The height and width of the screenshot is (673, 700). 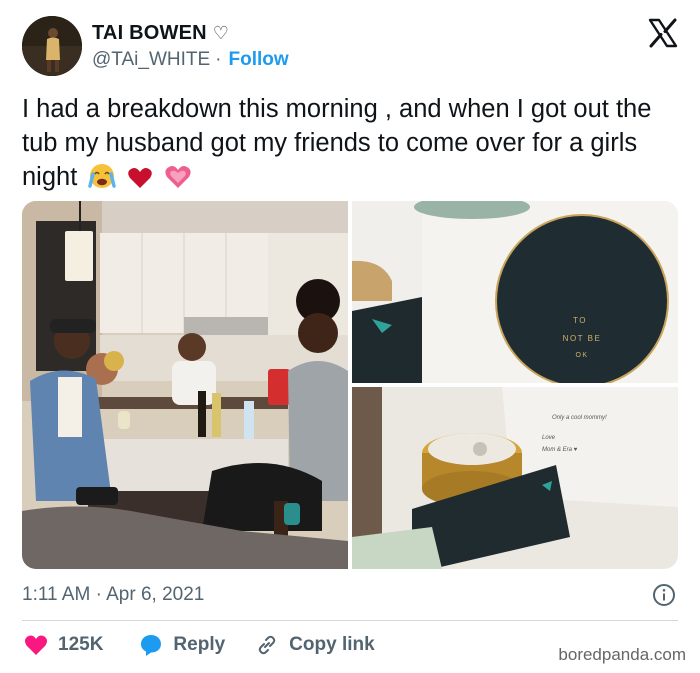 What do you see at coordinates (178, 181) in the screenshot?
I see `sparkling-heart-emoji` at bounding box center [178, 181].